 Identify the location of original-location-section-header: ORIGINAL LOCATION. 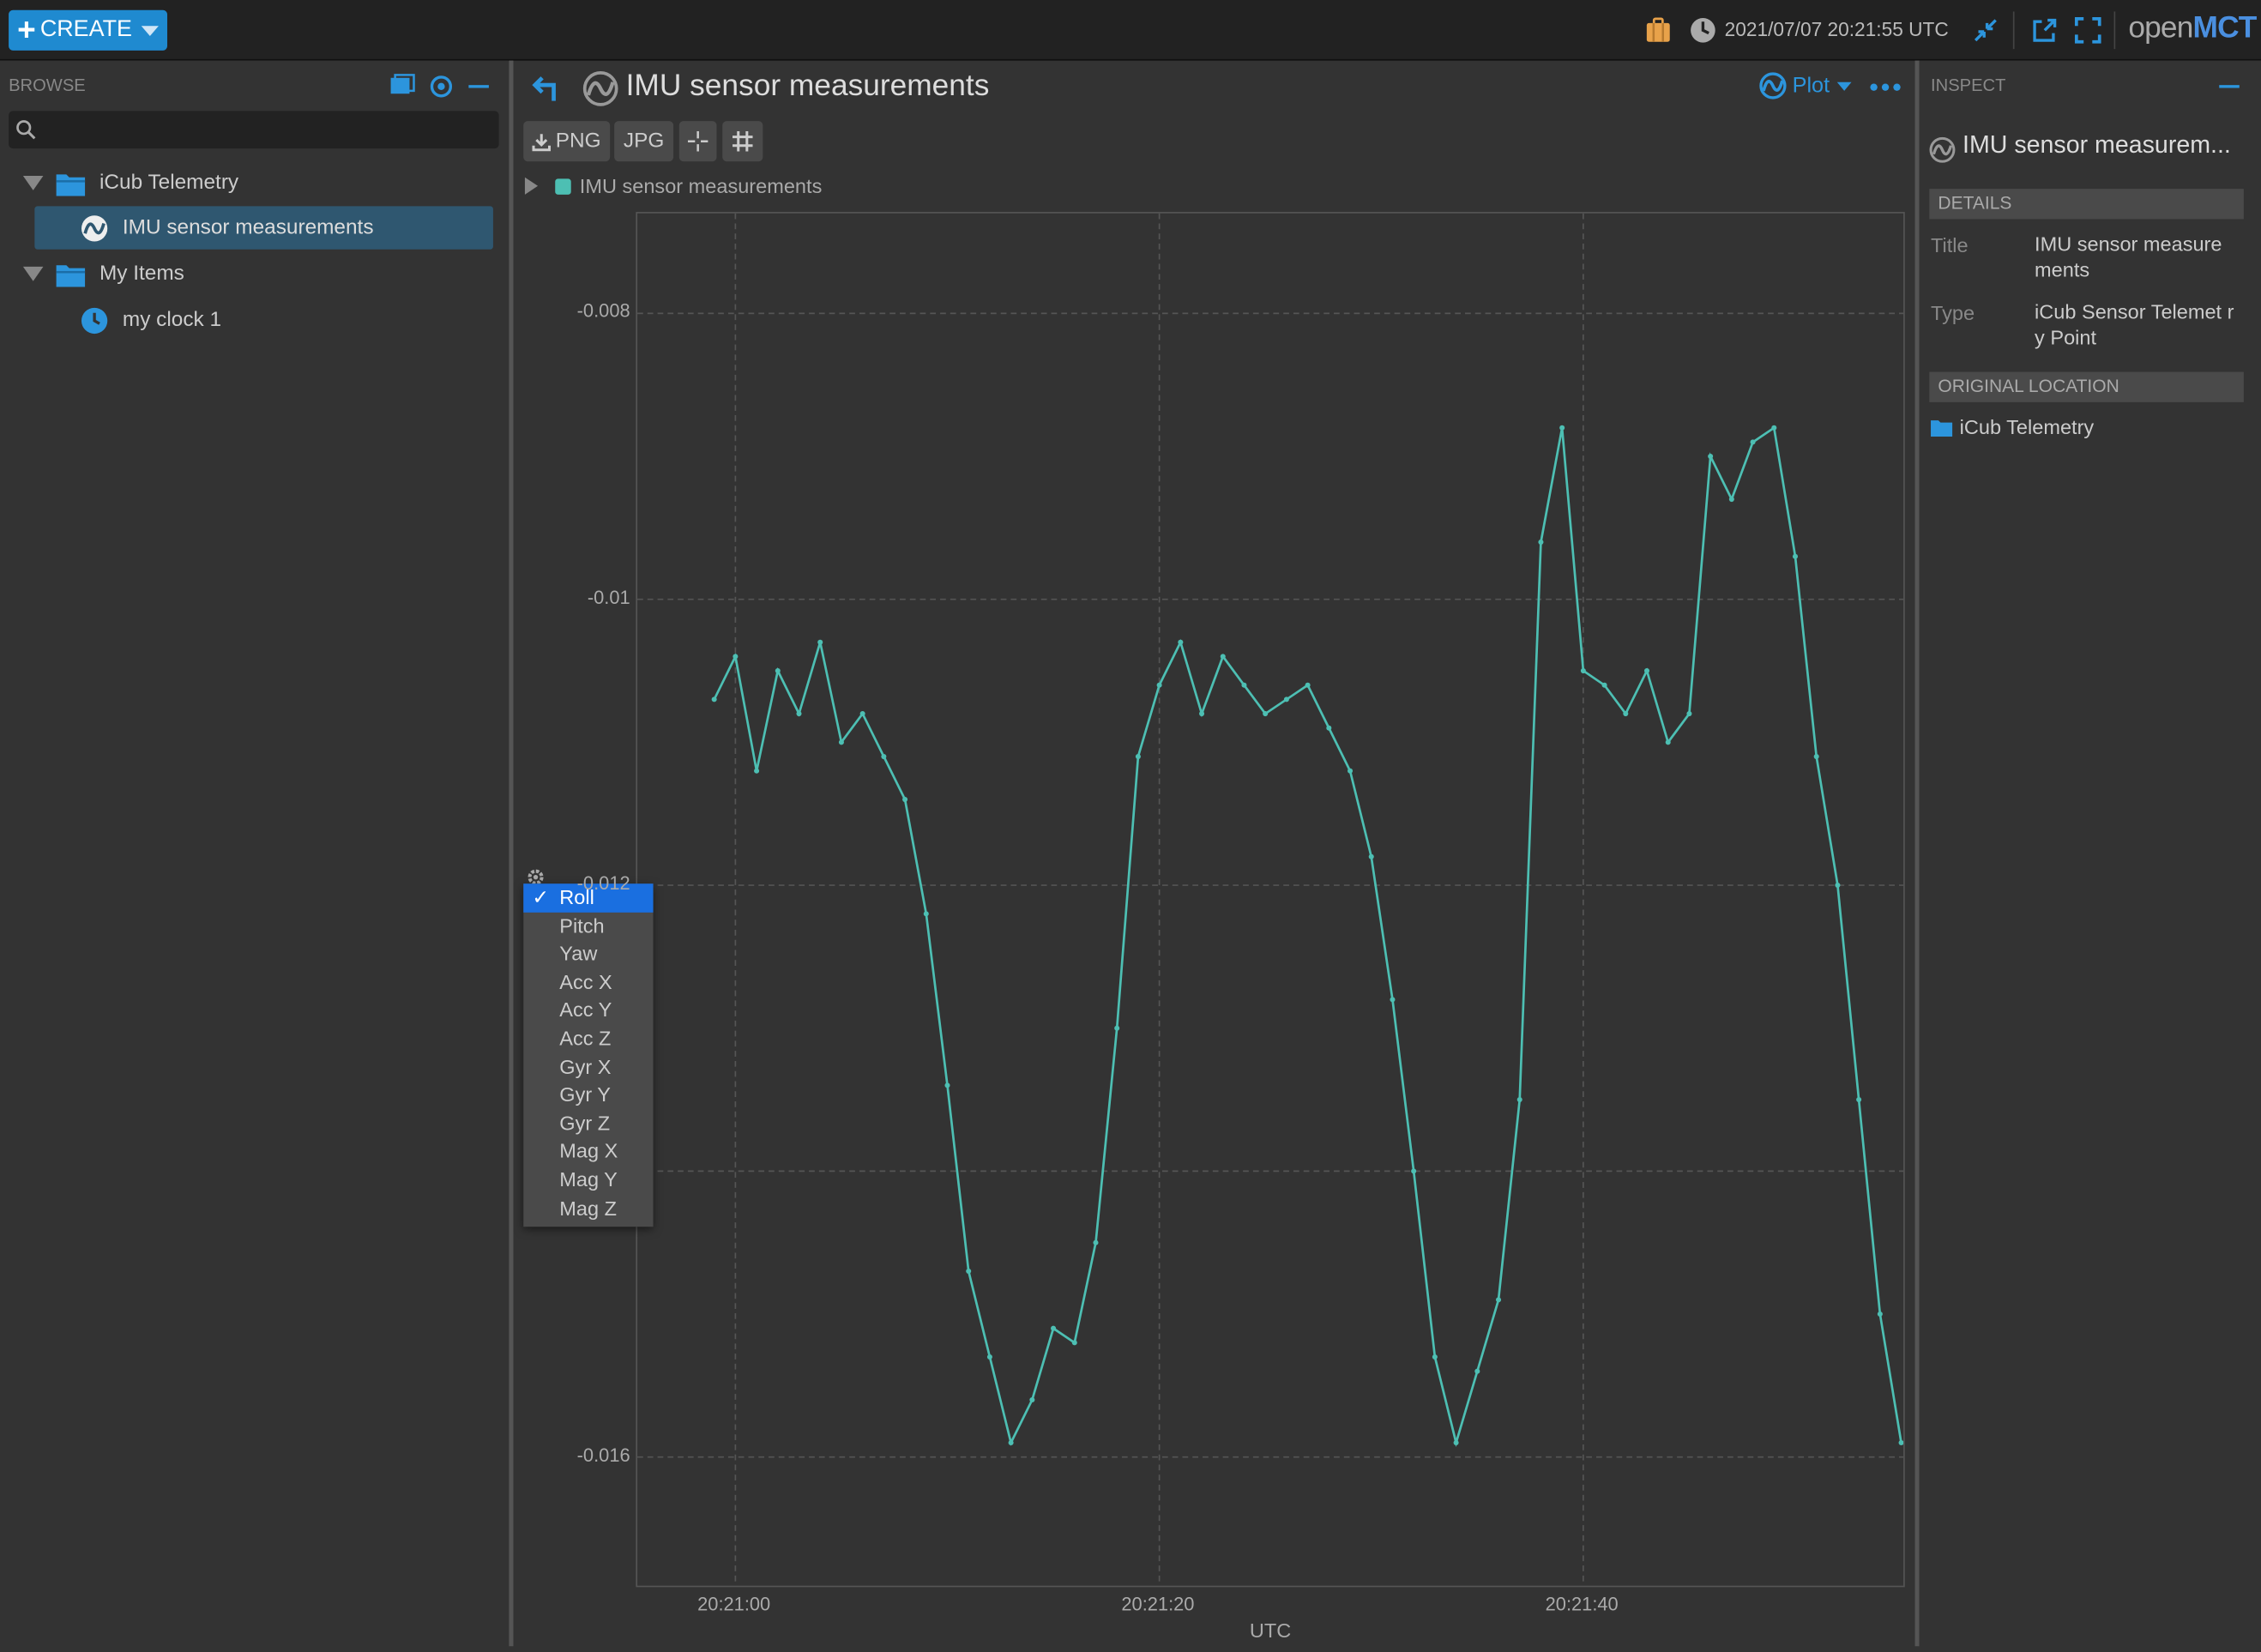
(2086, 386).